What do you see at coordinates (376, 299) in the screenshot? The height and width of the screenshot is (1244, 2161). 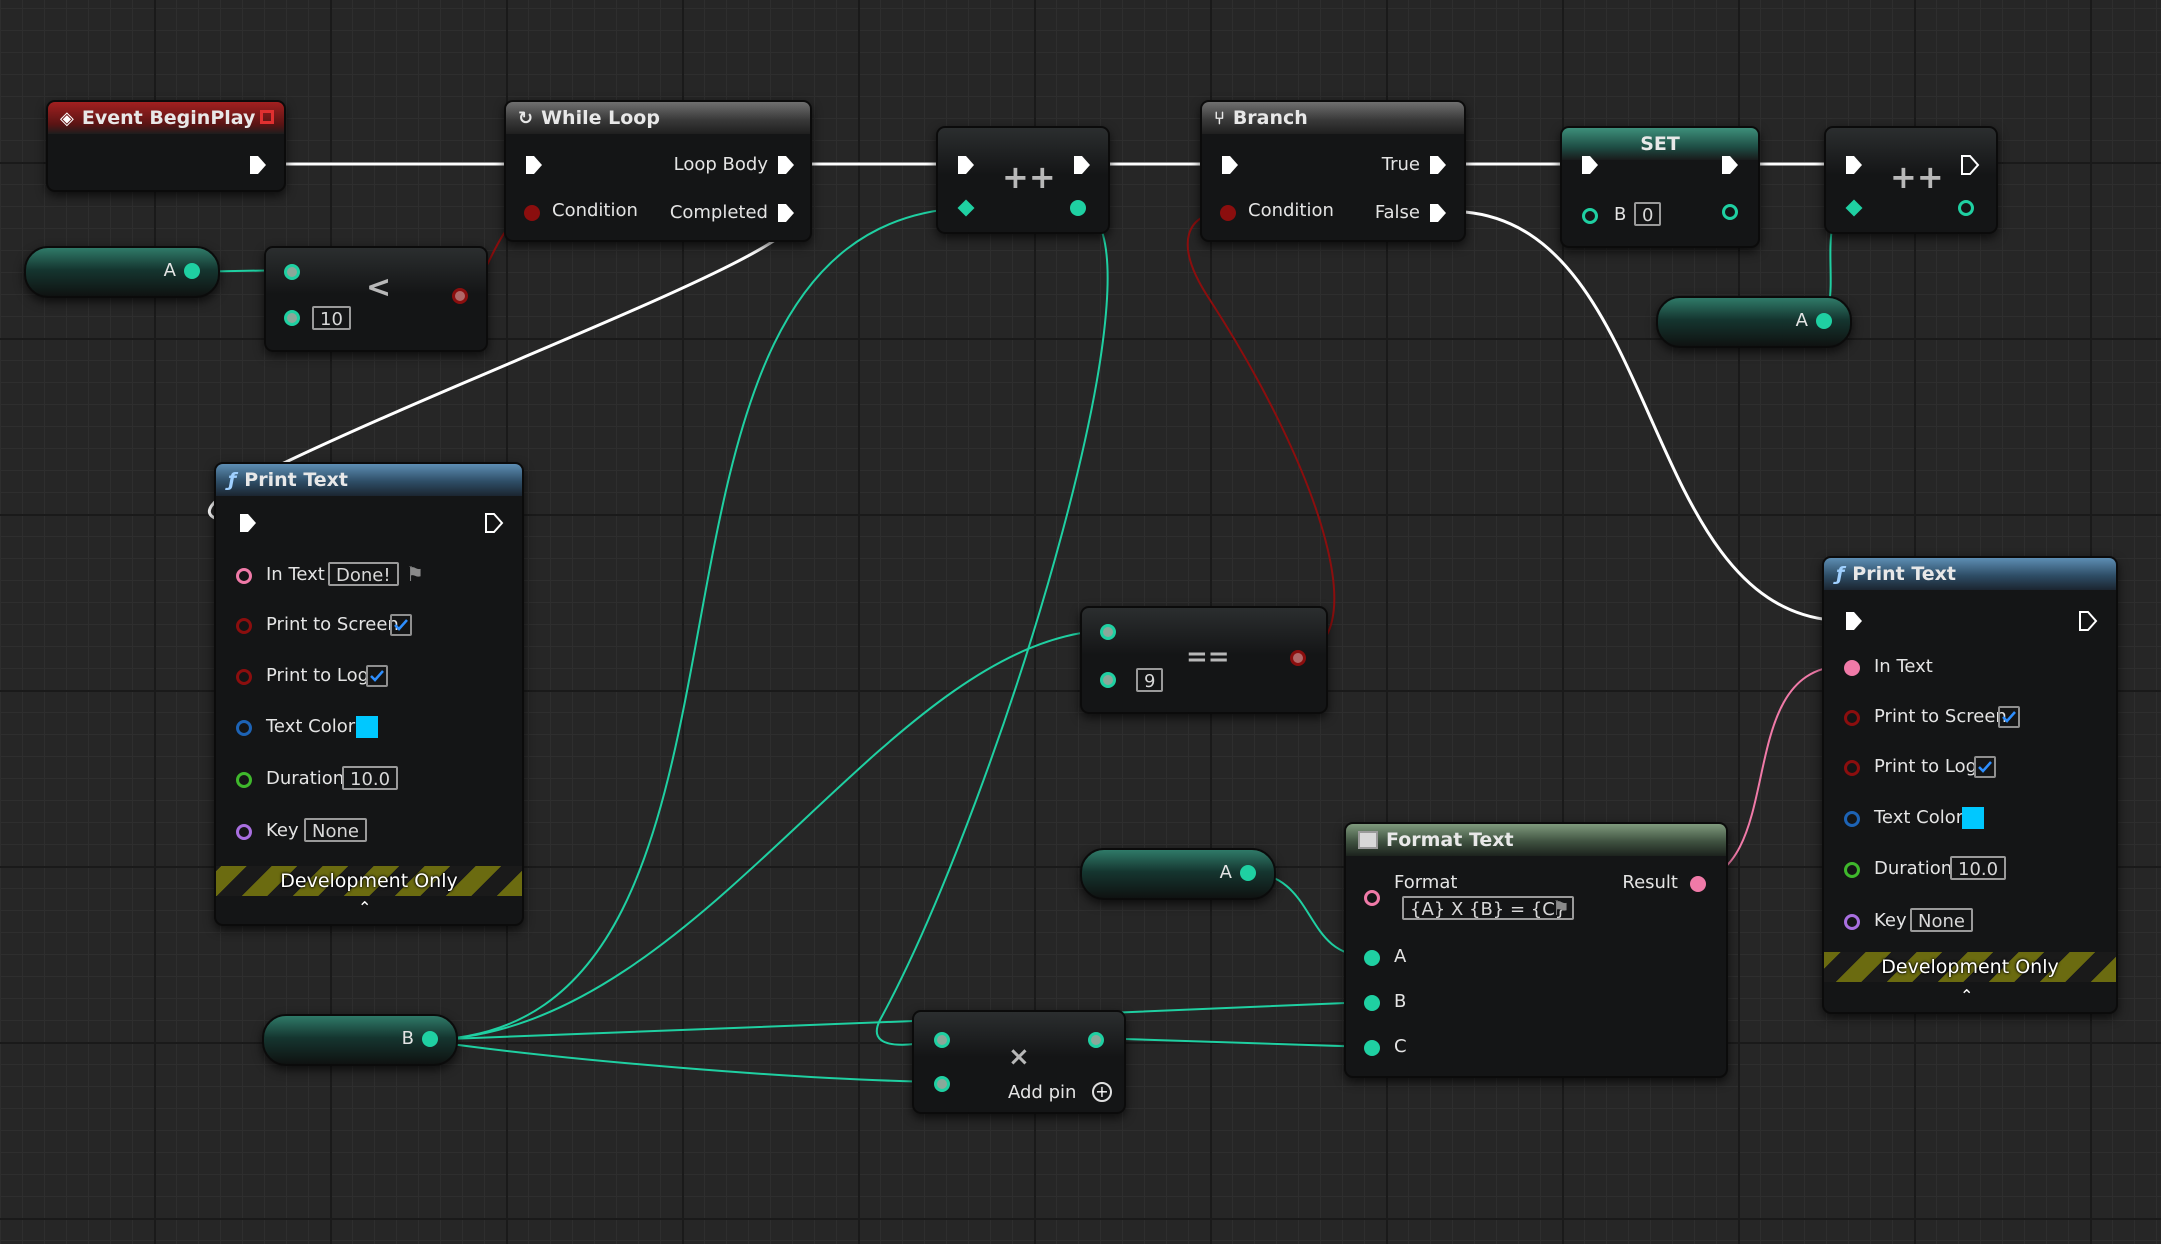 I see `less-than-node: 10 <` at bounding box center [376, 299].